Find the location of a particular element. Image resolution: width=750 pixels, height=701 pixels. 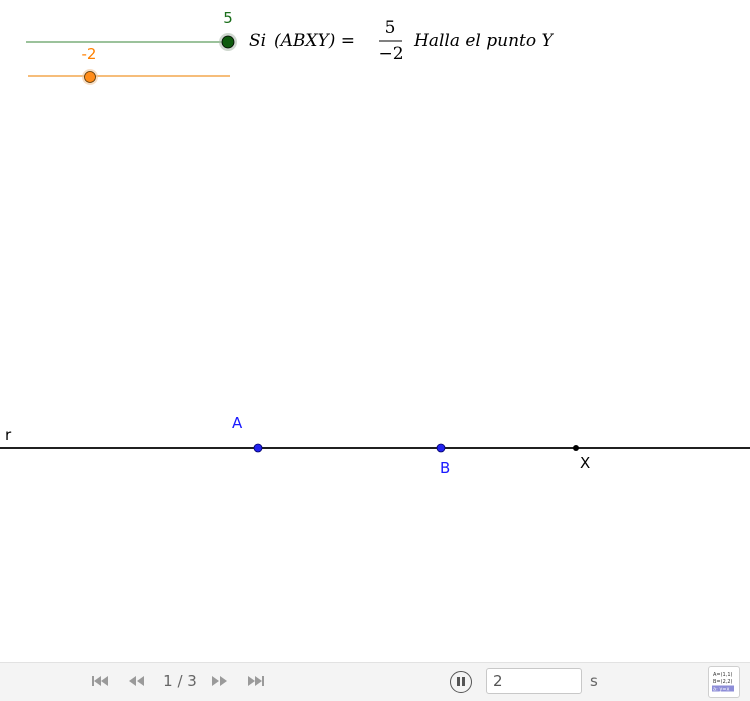

point-b-label: B is located at coordinates (445, 468).